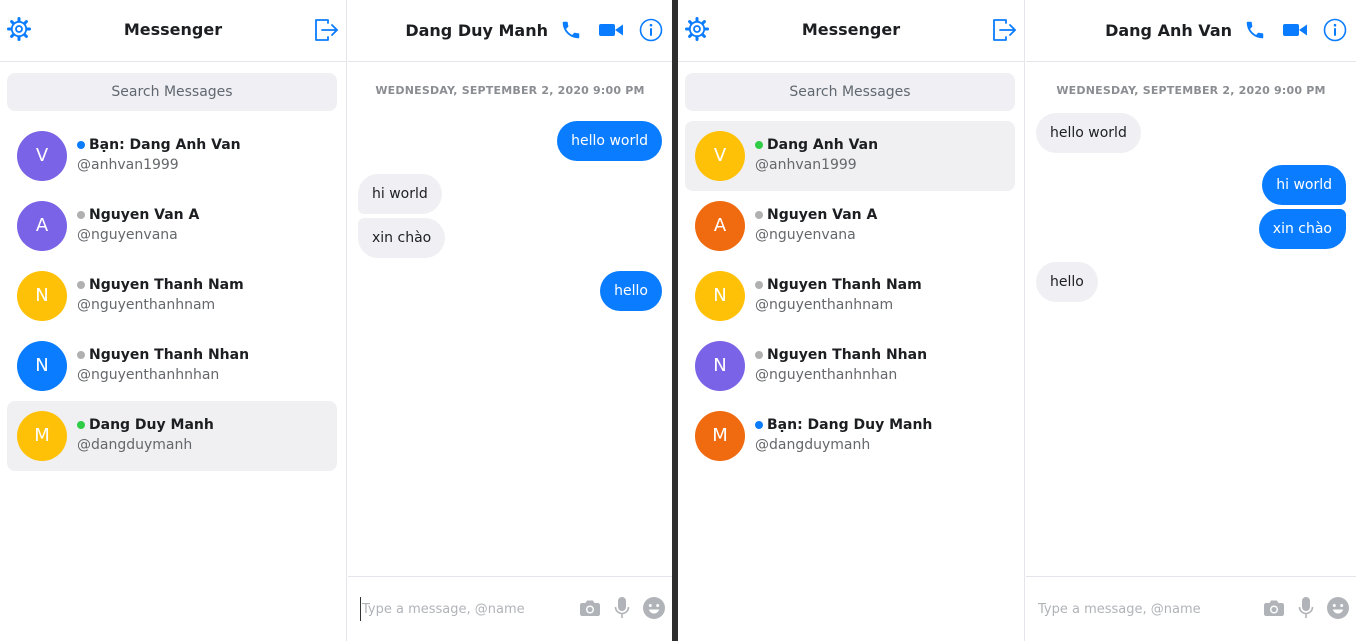 This screenshot has width=1356, height=641. I want to click on message-bubble-incoming: hello world, so click(1088, 133).